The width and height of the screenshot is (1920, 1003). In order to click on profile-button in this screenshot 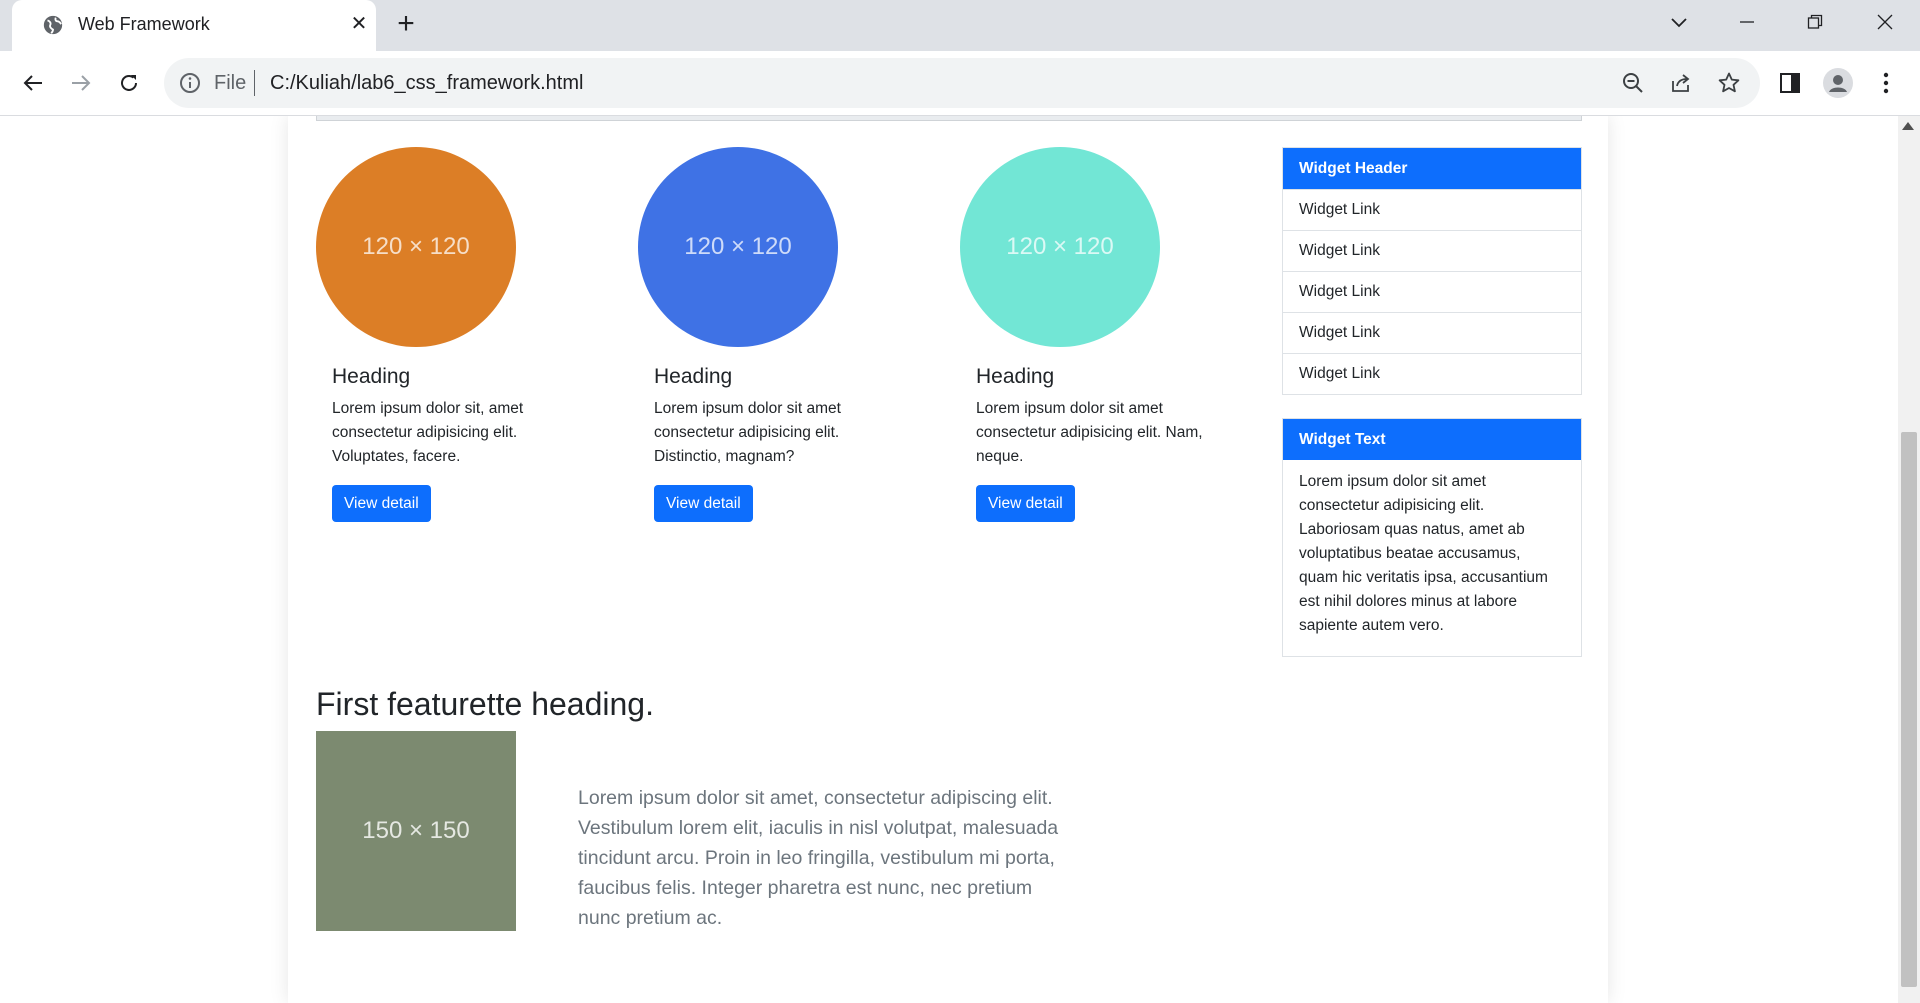, I will do `click(1838, 83)`.